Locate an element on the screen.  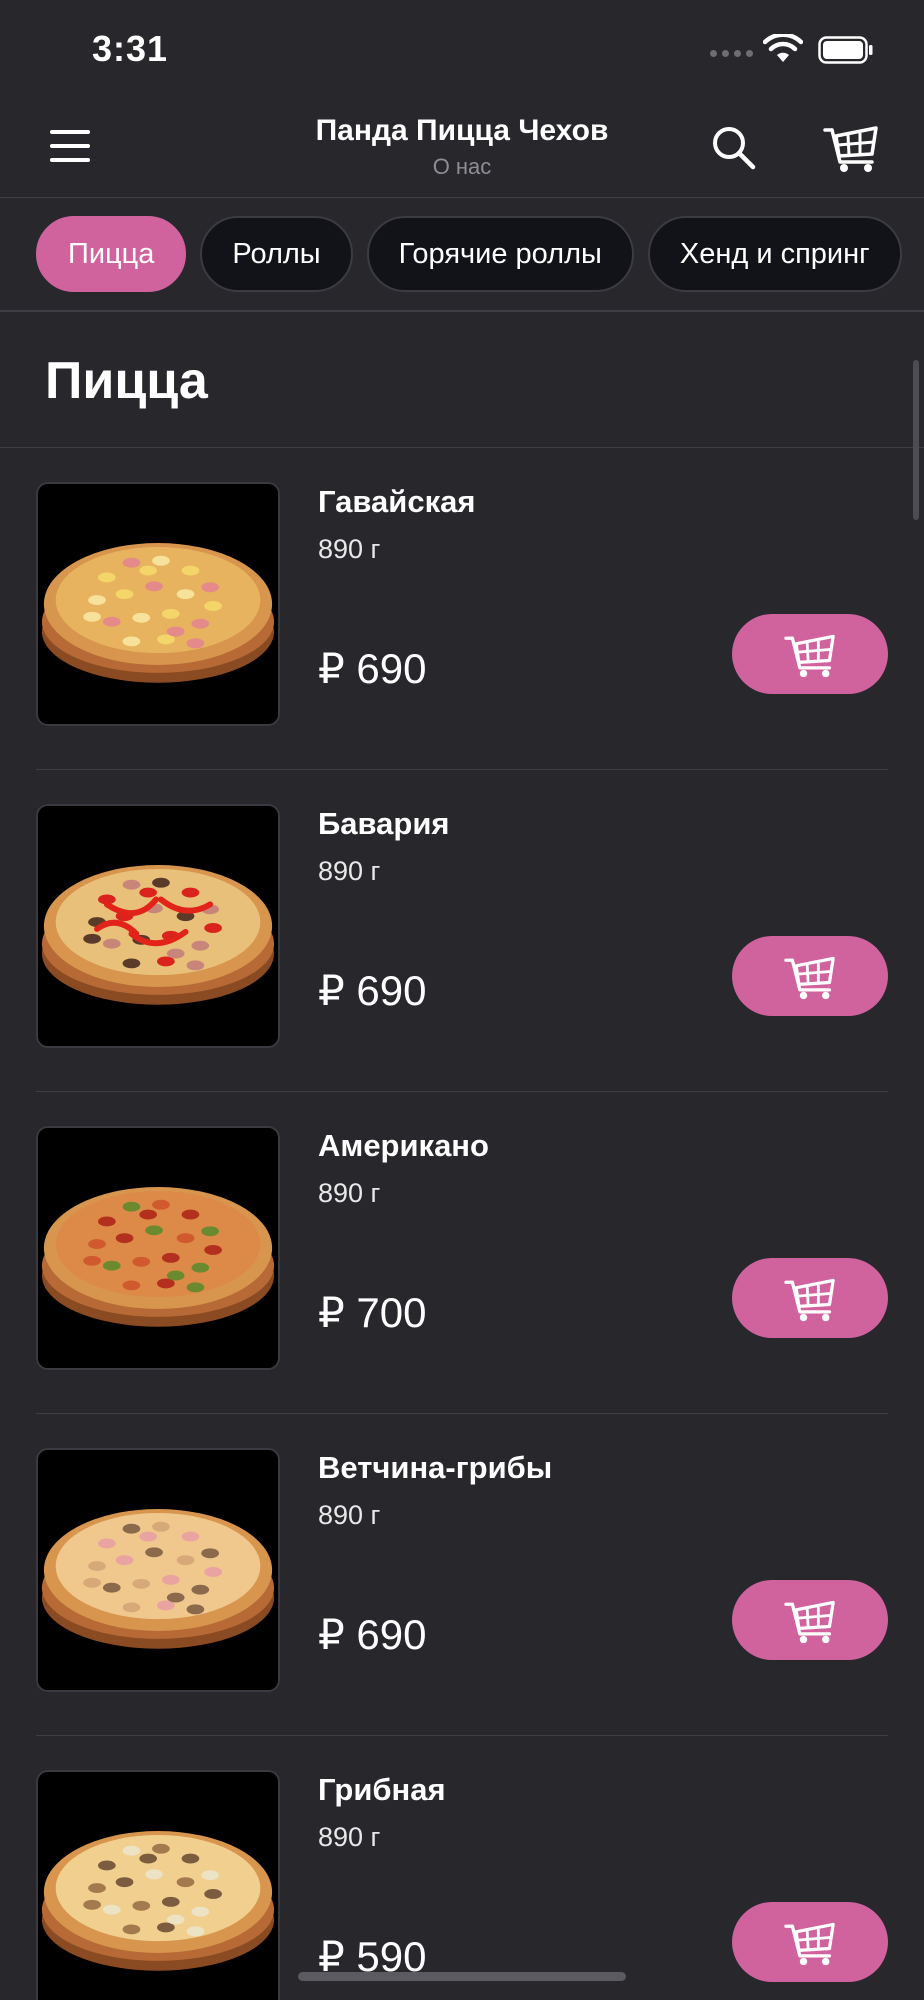
product-price: ₽ 700 is located at coordinates (372, 1312).